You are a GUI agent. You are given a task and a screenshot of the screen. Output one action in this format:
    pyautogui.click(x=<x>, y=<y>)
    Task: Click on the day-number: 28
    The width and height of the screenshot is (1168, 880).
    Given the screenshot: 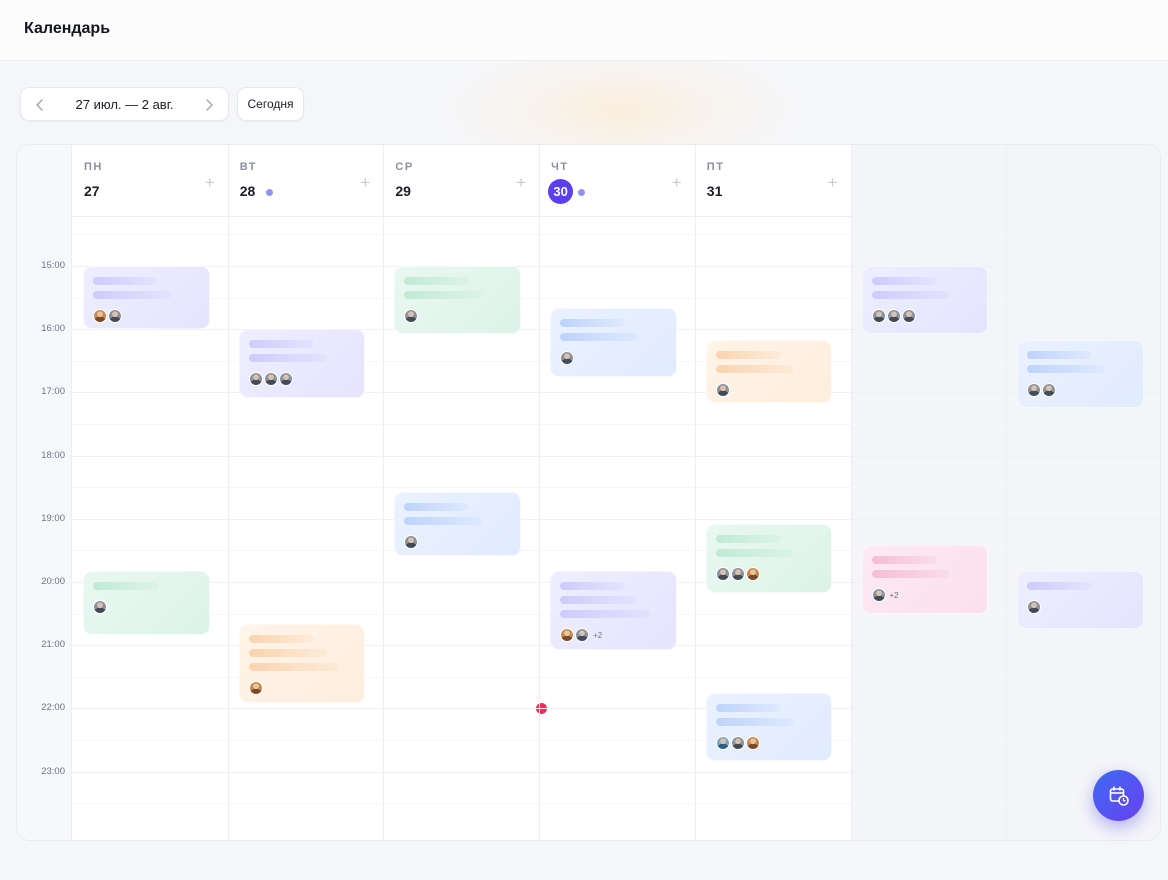 What is the action you would take?
    pyautogui.click(x=248, y=191)
    